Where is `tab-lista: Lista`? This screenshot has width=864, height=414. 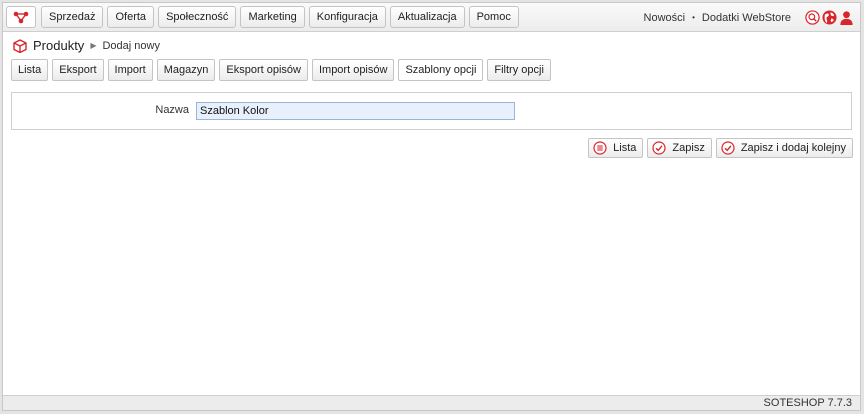
tab-lista: Lista is located at coordinates (30, 70).